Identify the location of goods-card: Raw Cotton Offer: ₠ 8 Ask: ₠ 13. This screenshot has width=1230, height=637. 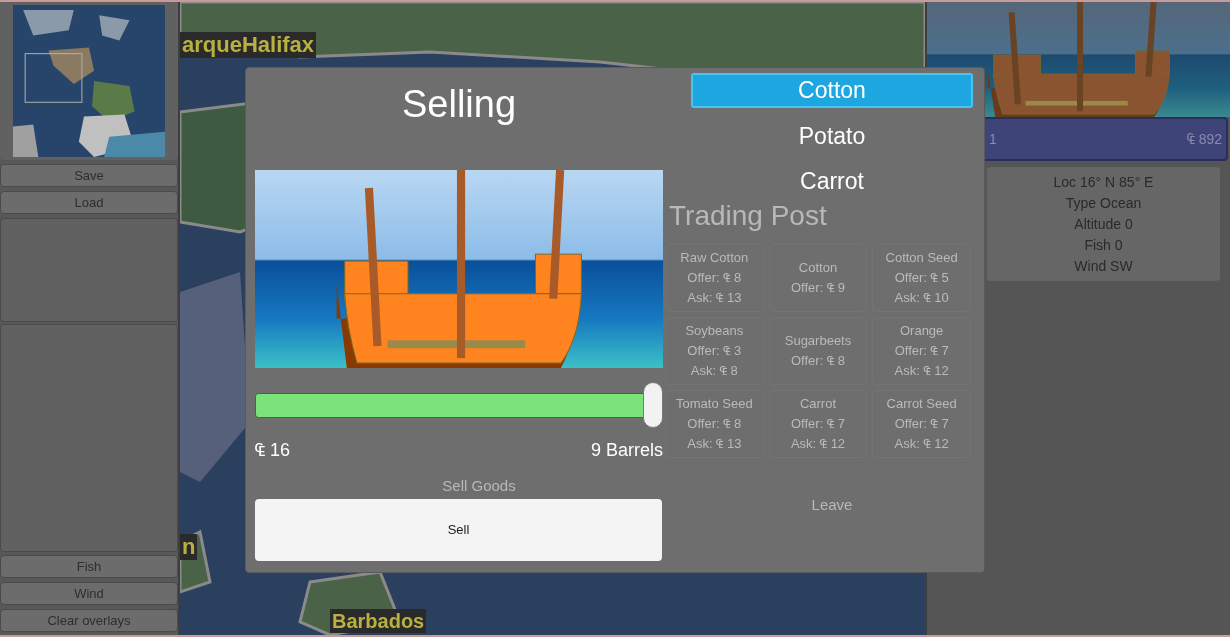
(714, 278).